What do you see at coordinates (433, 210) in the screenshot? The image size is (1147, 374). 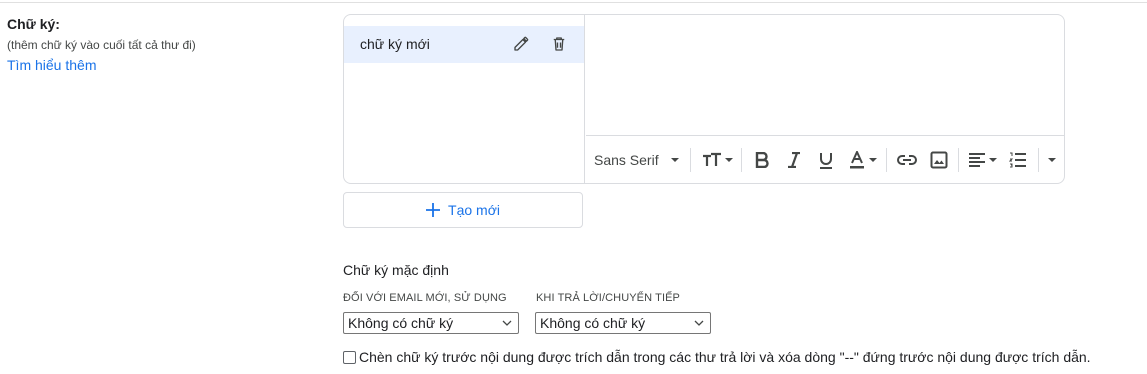 I see `plus-icon` at bounding box center [433, 210].